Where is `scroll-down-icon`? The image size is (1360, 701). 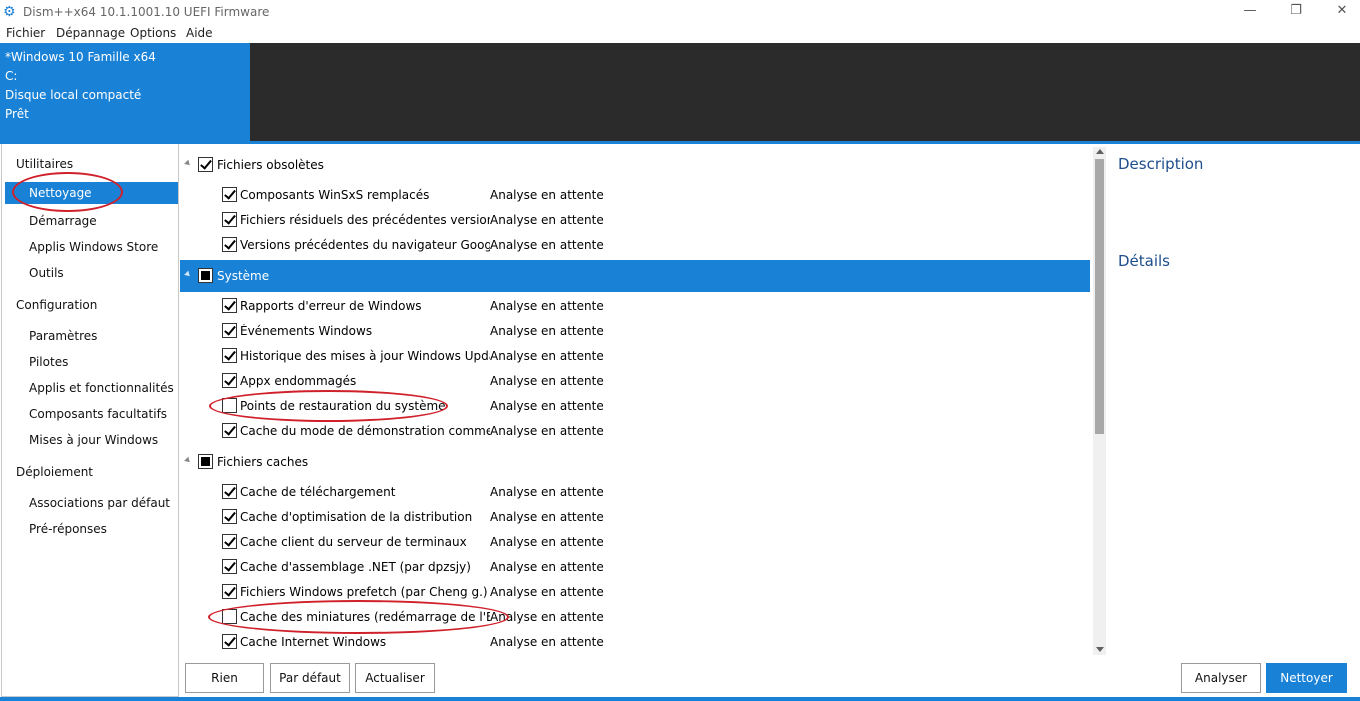 scroll-down-icon is located at coordinates (1100, 649).